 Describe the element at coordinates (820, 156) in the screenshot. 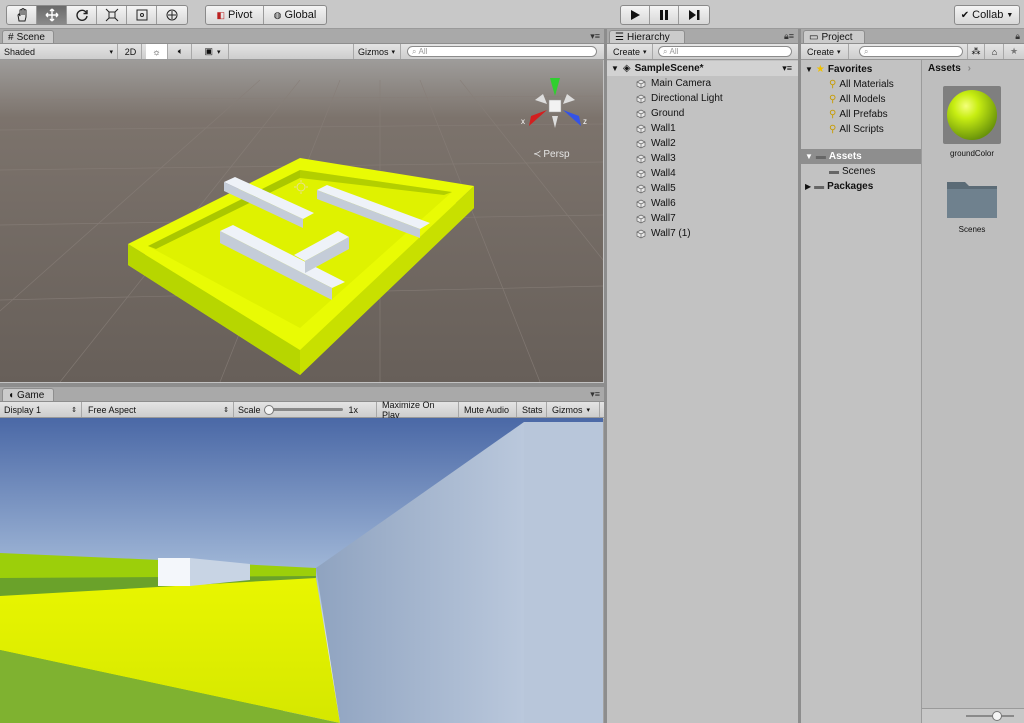

I see `folder-icon: ▬` at that location.